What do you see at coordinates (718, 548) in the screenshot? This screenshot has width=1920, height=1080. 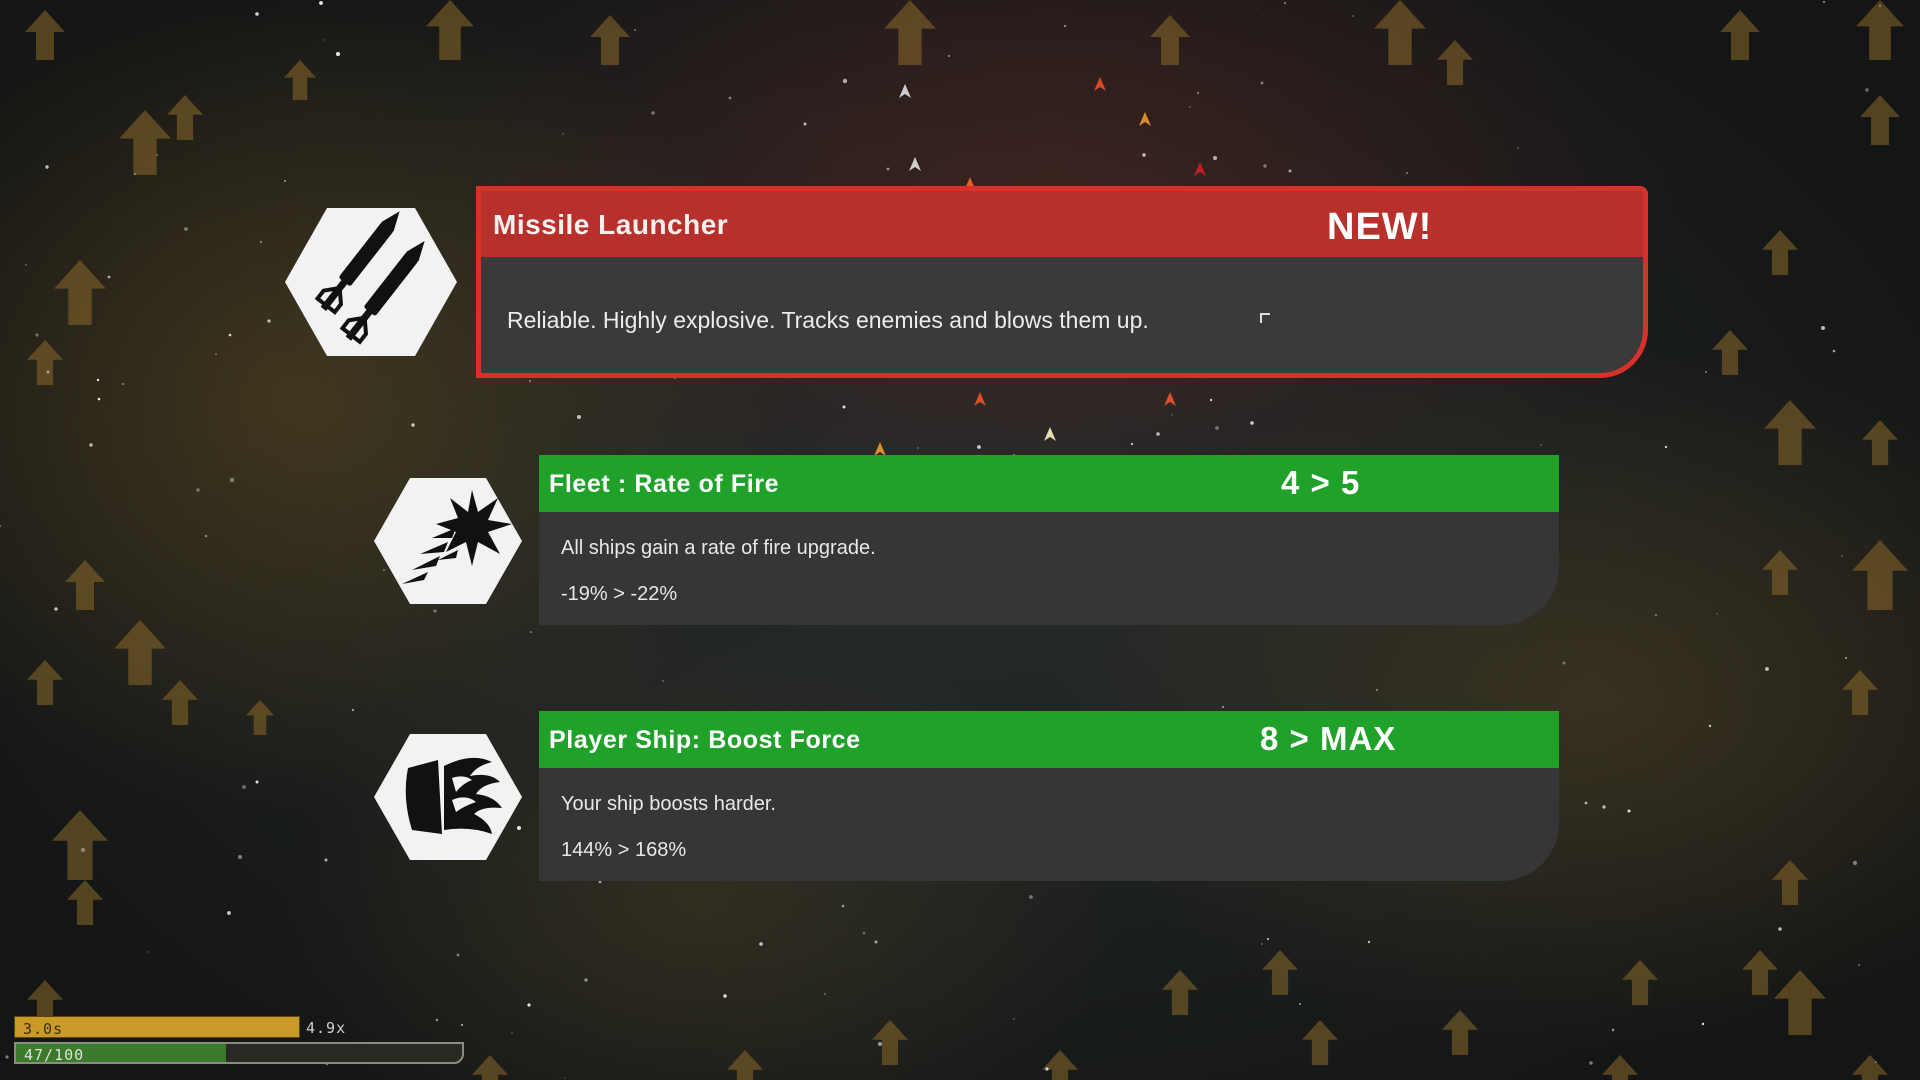 I see `upgrade-description: All ships gain a rate of fire upgrade.` at bounding box center [718, 548].